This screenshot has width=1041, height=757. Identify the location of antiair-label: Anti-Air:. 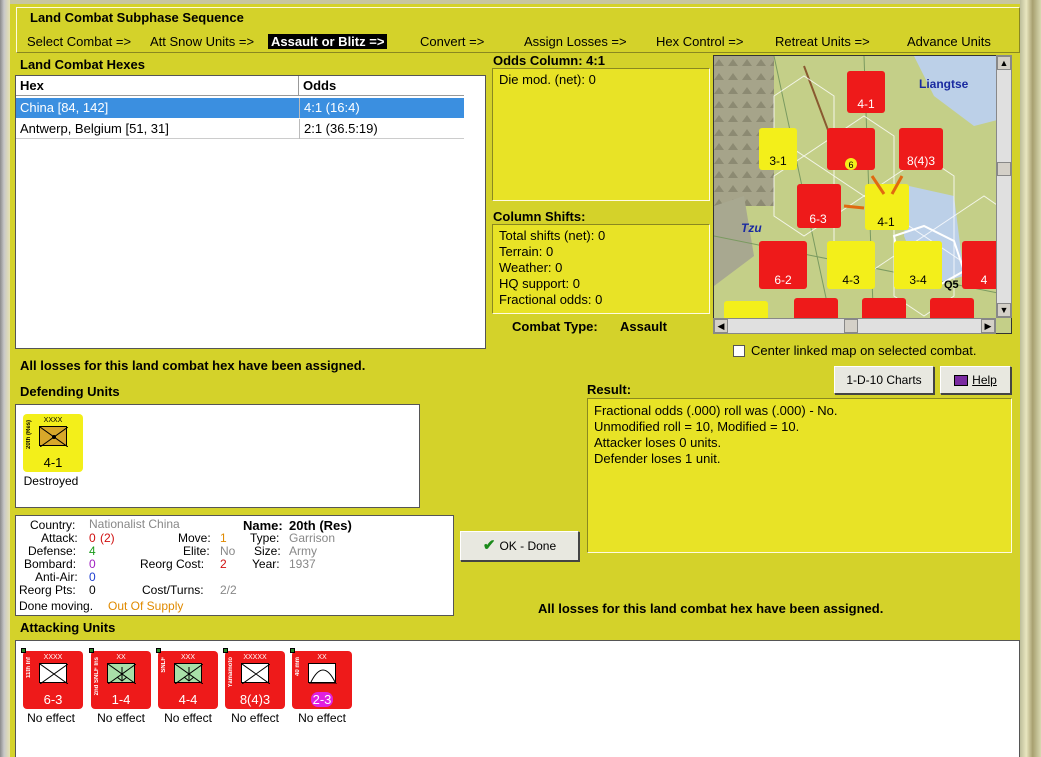
(56, 577).